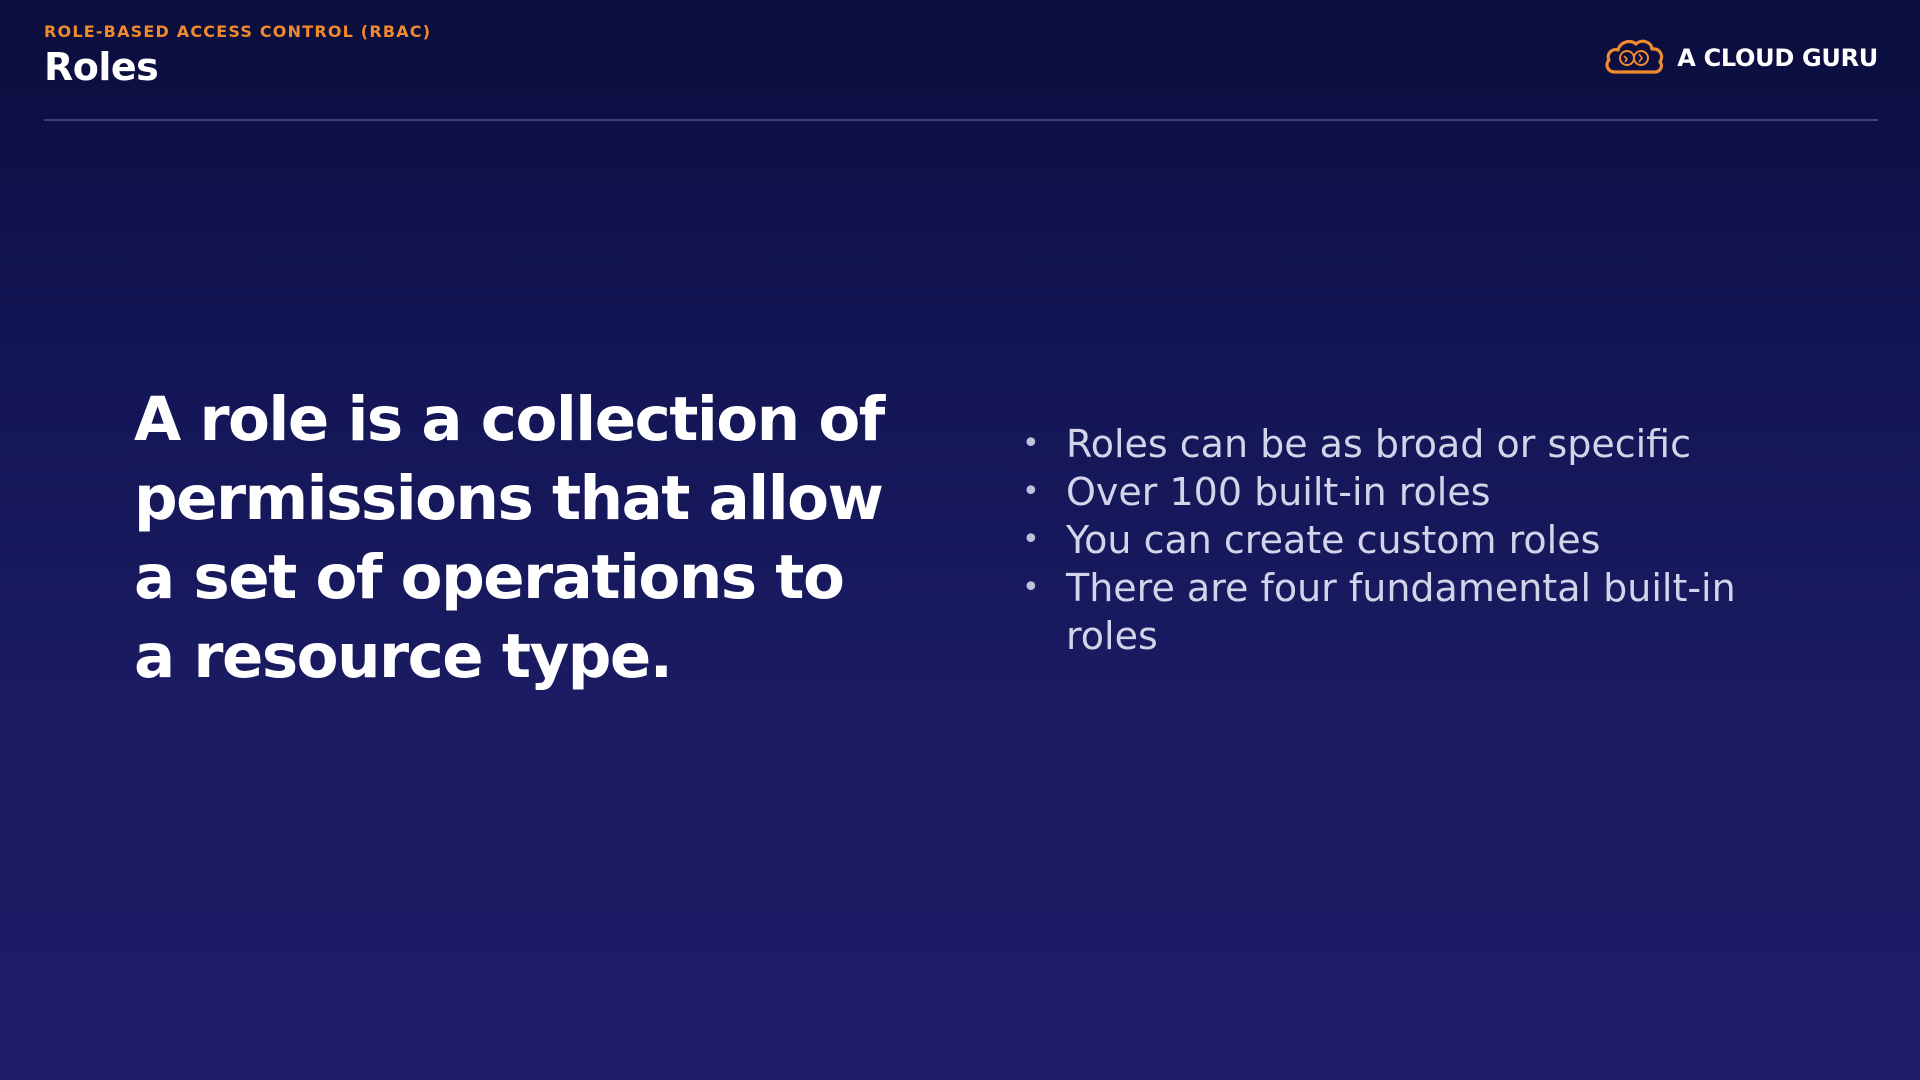 The height and width of the screenshot is (1080, 1920). I want to click on list-item: • You can create custom roles, so click(1400, 540).